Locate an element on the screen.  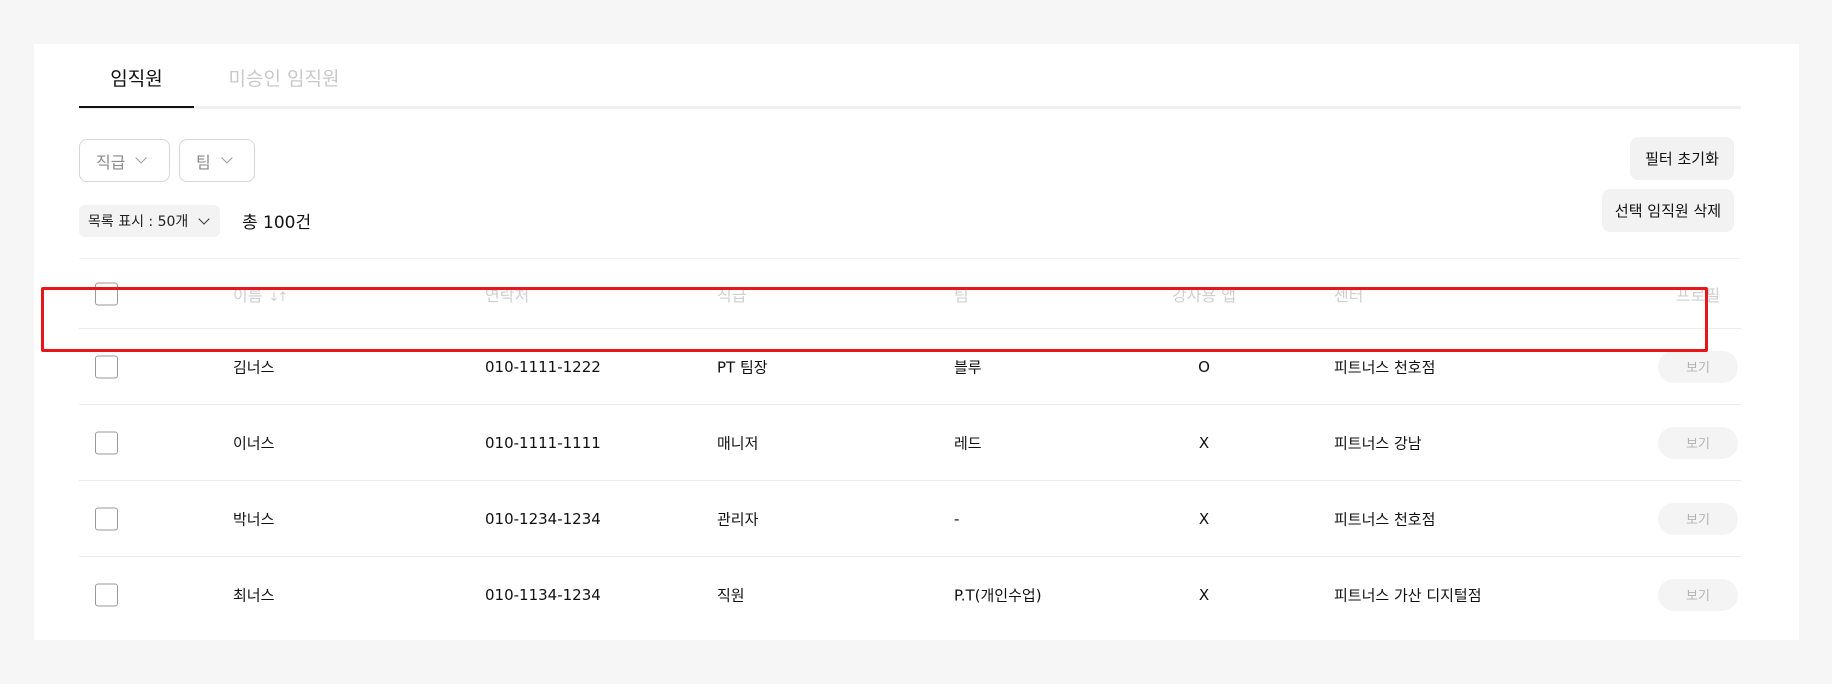
page-size-select: 목록 표시 : 50개 is located at coordinates (149, 221).